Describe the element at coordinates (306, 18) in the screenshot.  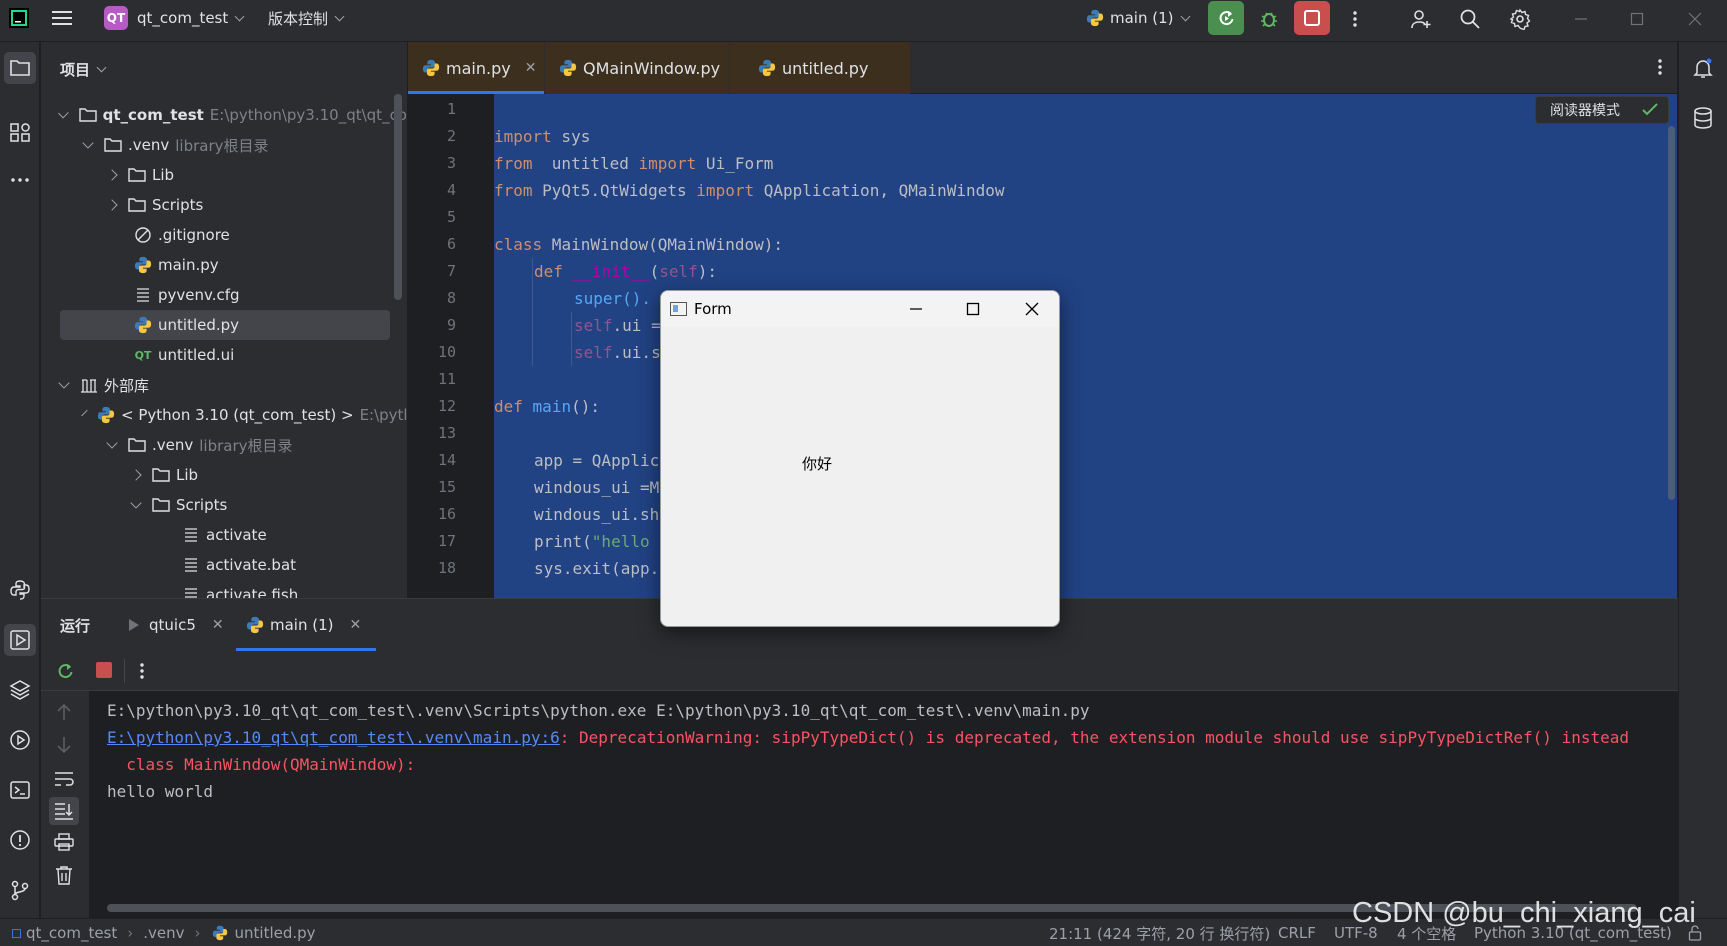
I see `vcs-menu: 版本控制` at that location.